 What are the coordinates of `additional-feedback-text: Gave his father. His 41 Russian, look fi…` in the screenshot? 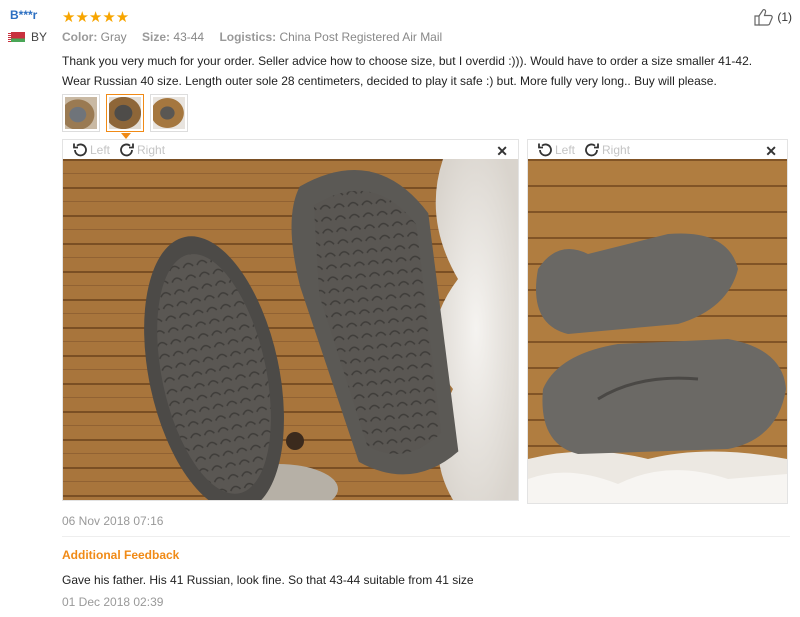 It's located at (268, 580).